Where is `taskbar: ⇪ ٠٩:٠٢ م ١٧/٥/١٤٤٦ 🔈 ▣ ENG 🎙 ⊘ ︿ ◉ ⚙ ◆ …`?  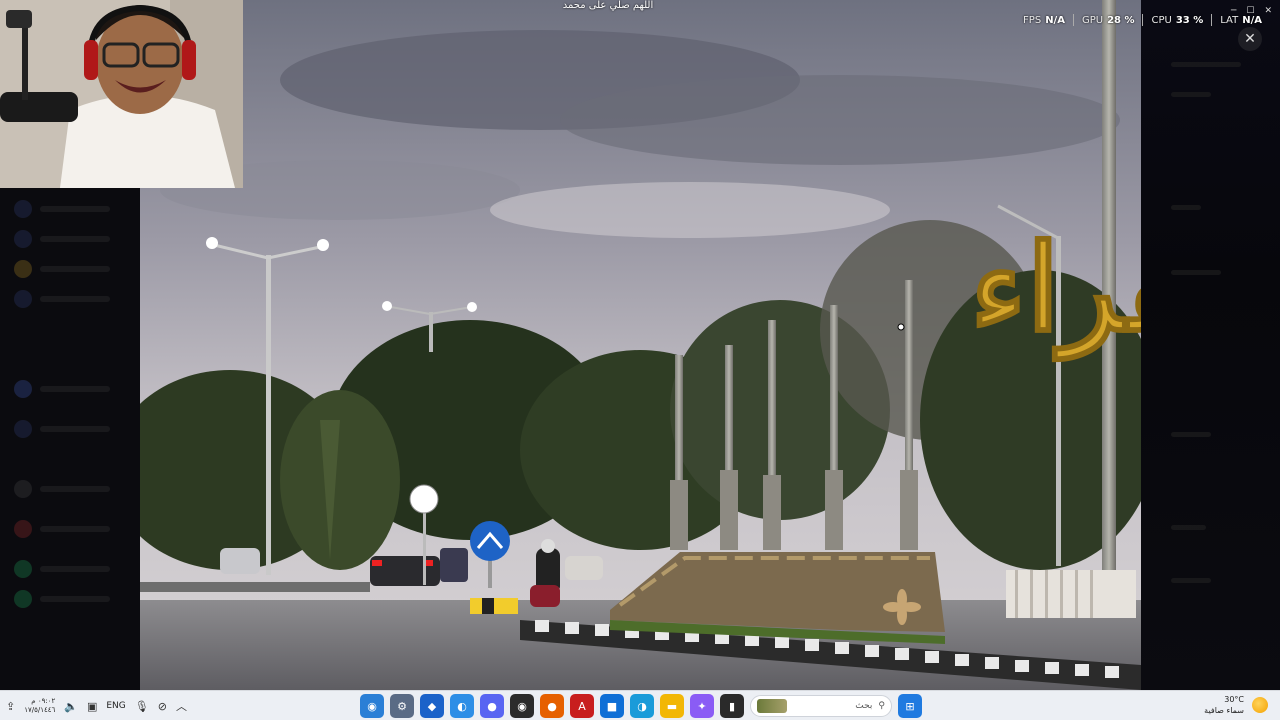
taskbar: ⇪ ٠٩:٠٢ م ١٧/٥/١٤٤٦ 🔈 ▣ ENG 🎙 ⊘ ︿ ◉ ⚙ ◆ … is located at coordinates (640, 705).